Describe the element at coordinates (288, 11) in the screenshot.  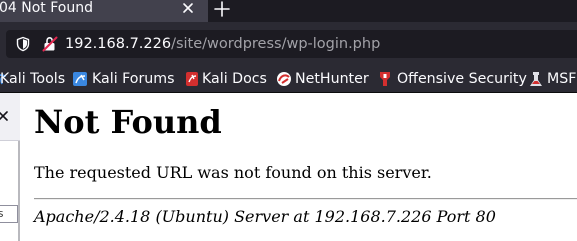
I see `tab-strip: 04 Not Found` at that location.